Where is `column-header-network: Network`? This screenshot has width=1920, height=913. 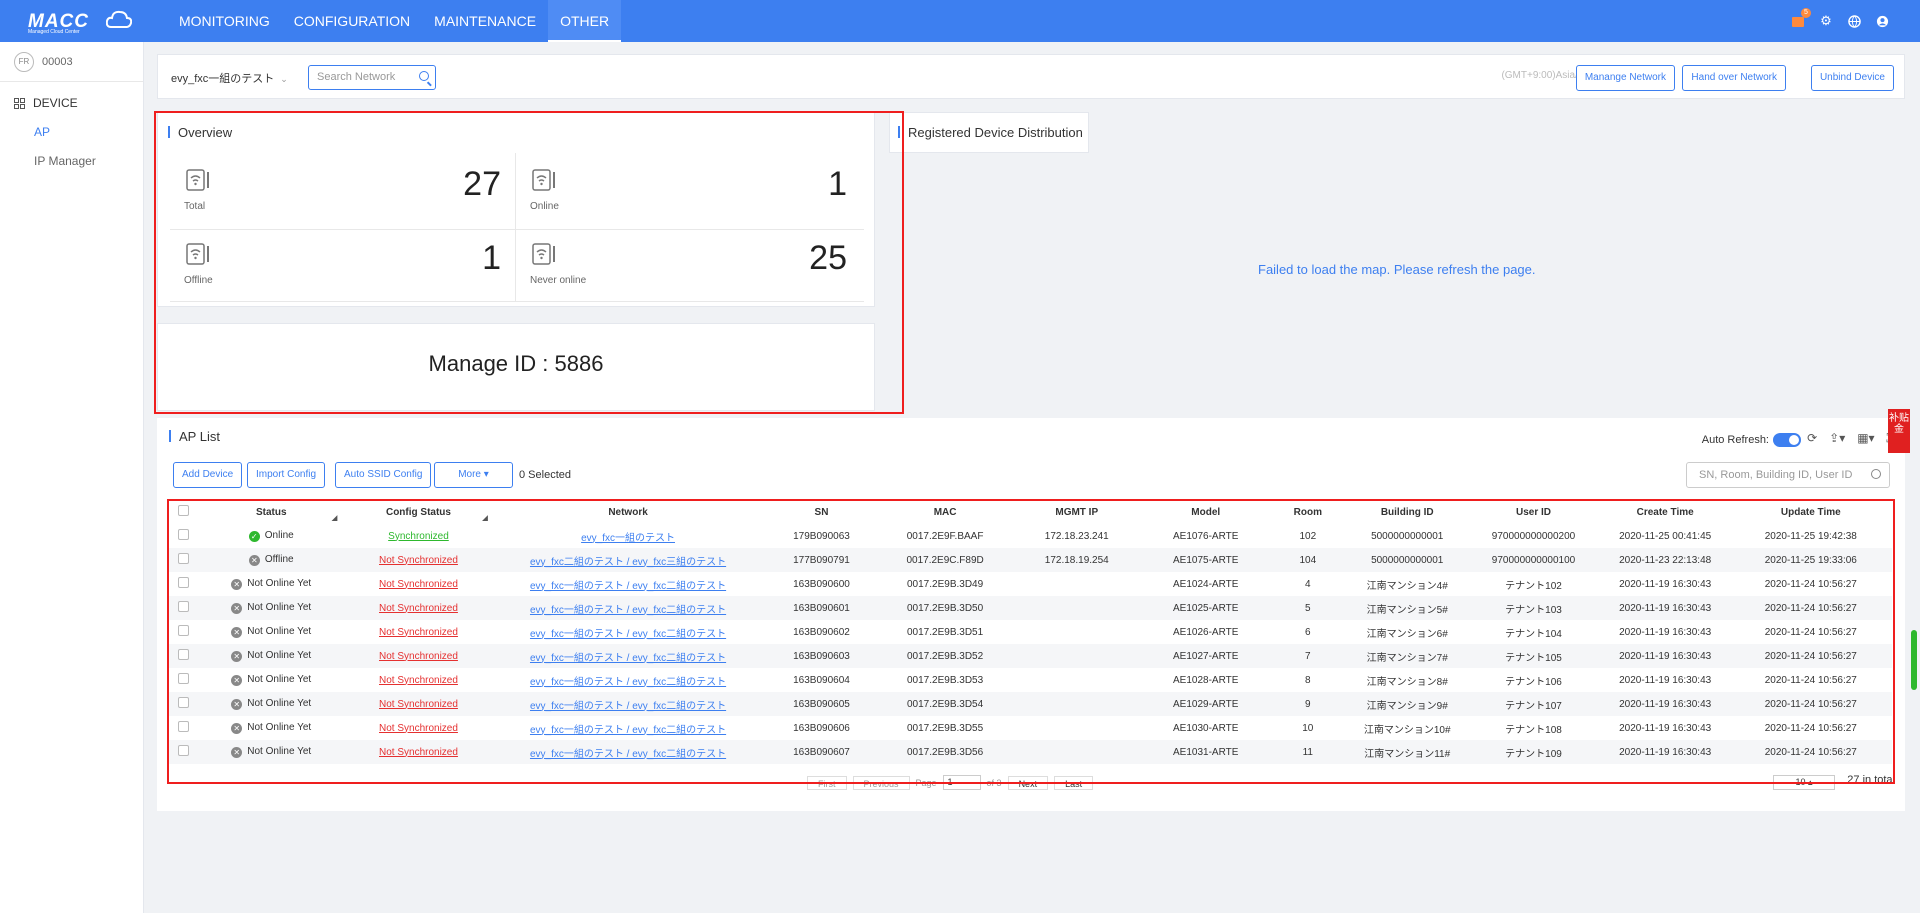 column-header-network: Network is located at coordinates (628, 512).